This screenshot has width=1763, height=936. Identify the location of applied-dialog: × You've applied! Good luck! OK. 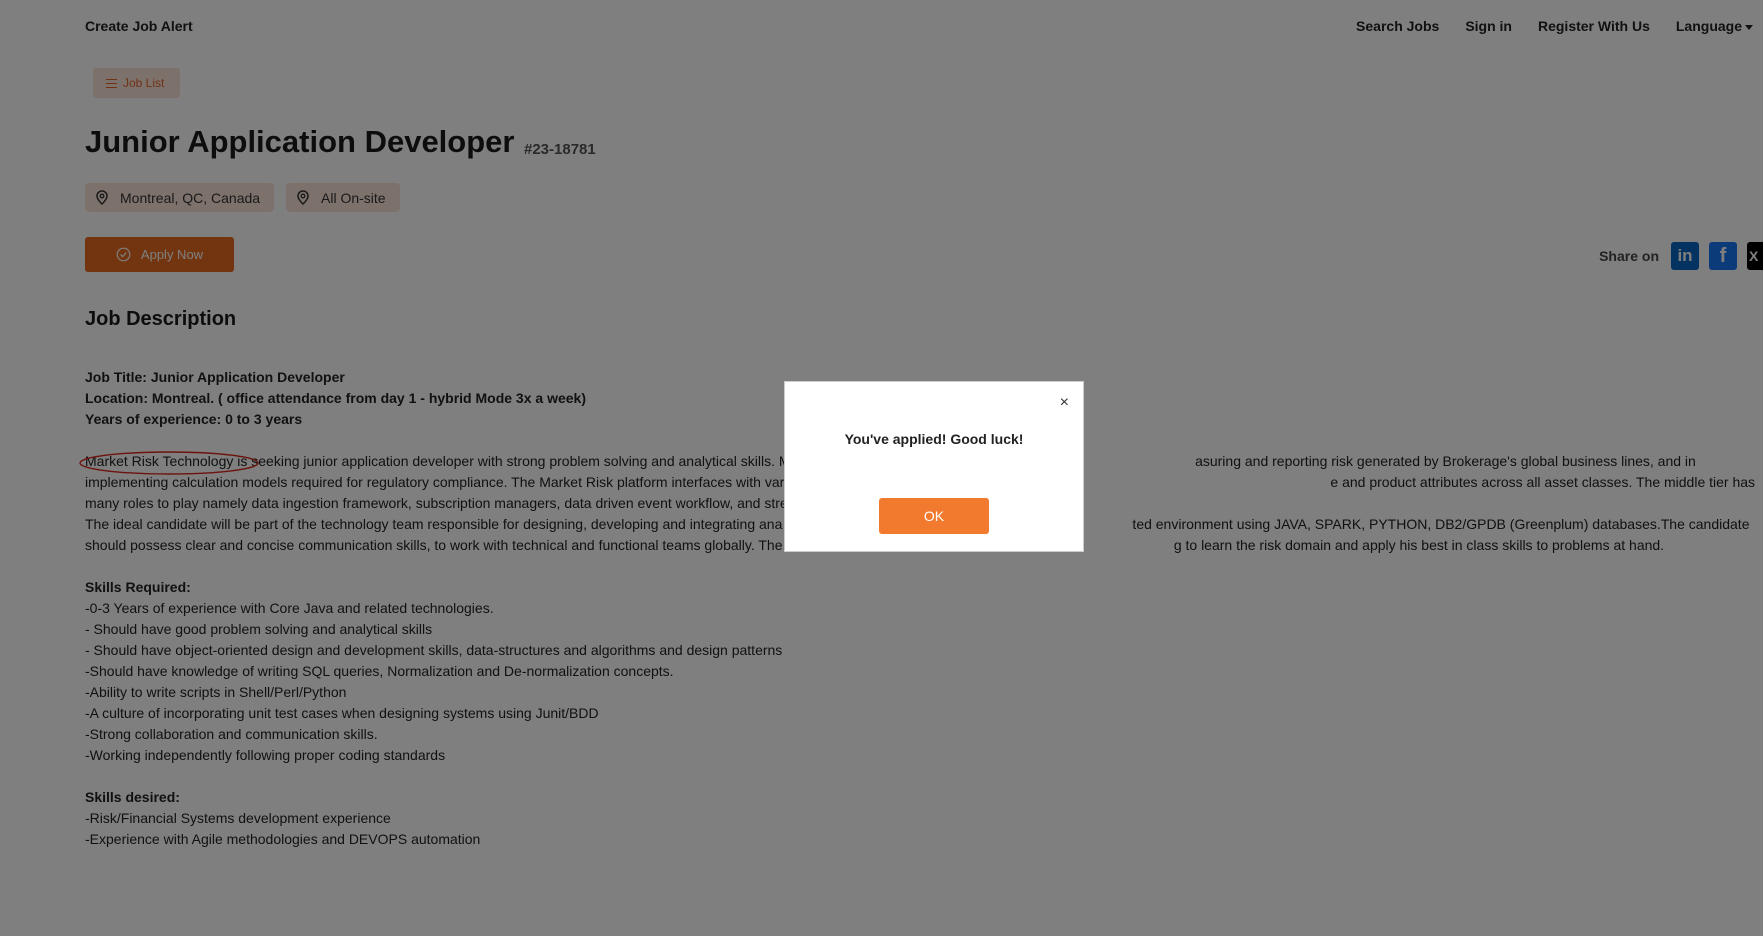
(934, 466).